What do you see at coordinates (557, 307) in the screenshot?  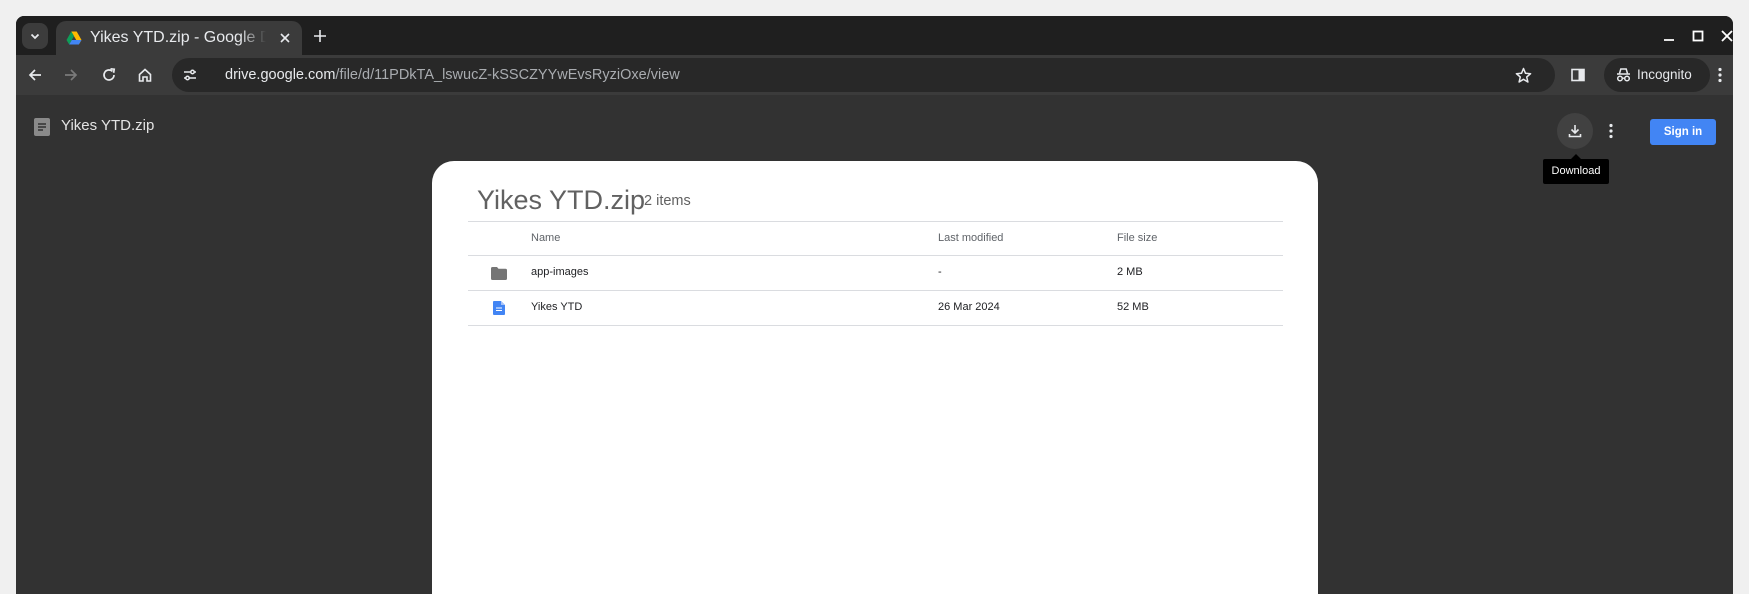 I see `row-name: Yikes YTD` at bounding box center [557, 307].